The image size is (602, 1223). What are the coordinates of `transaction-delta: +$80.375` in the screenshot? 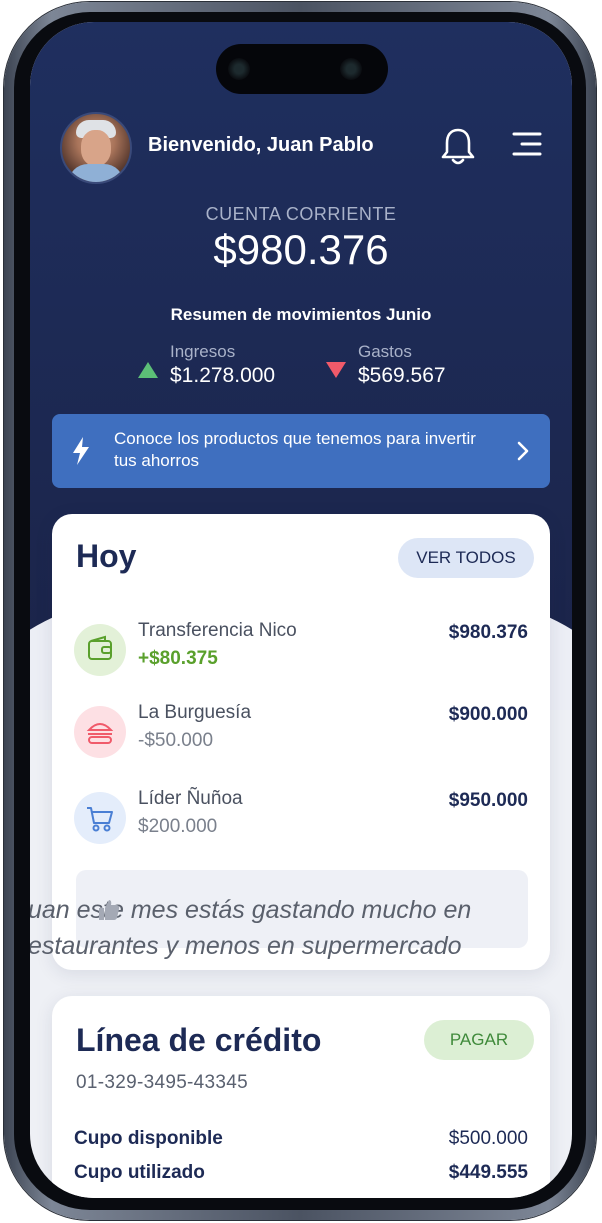 It's located at (178, 658).